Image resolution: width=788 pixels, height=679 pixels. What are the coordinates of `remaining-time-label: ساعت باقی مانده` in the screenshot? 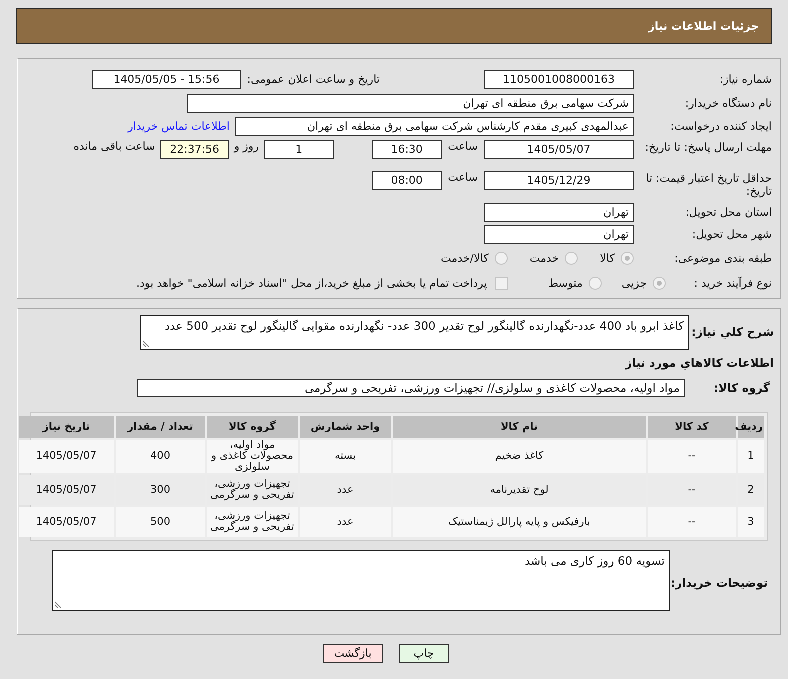 It's located at (115, 146).